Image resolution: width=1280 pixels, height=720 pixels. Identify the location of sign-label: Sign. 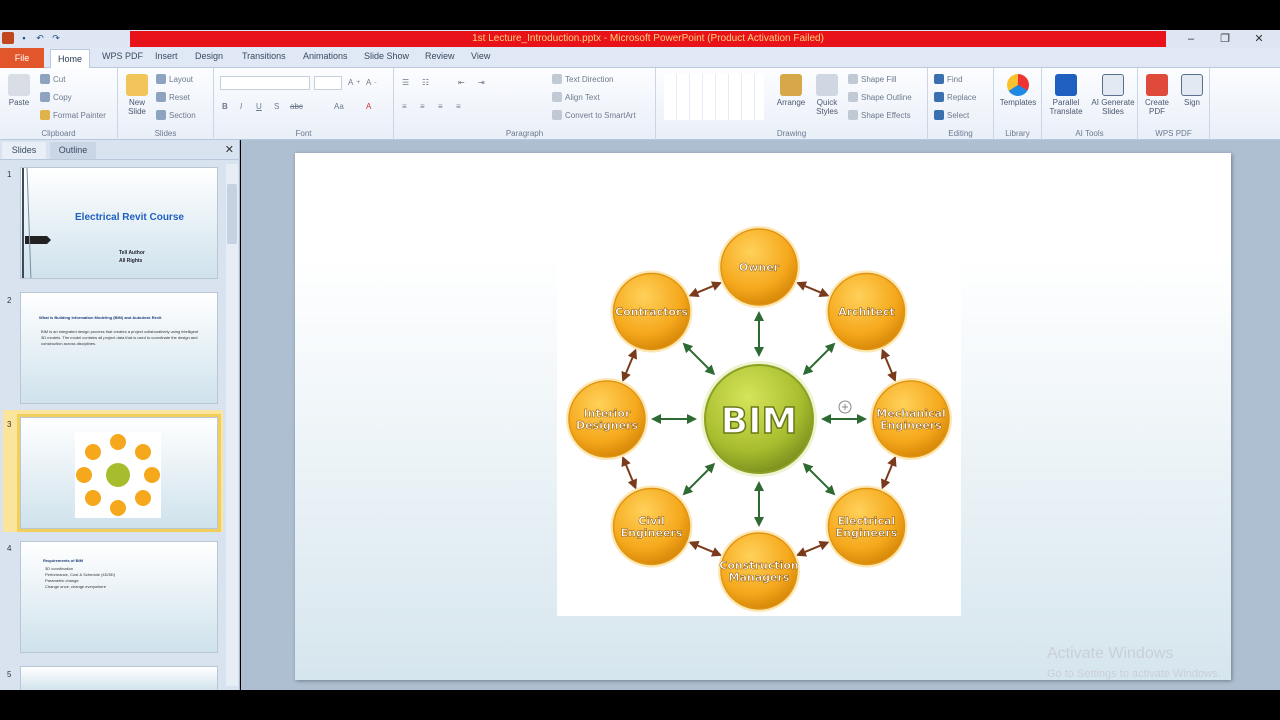
(1191, 102).